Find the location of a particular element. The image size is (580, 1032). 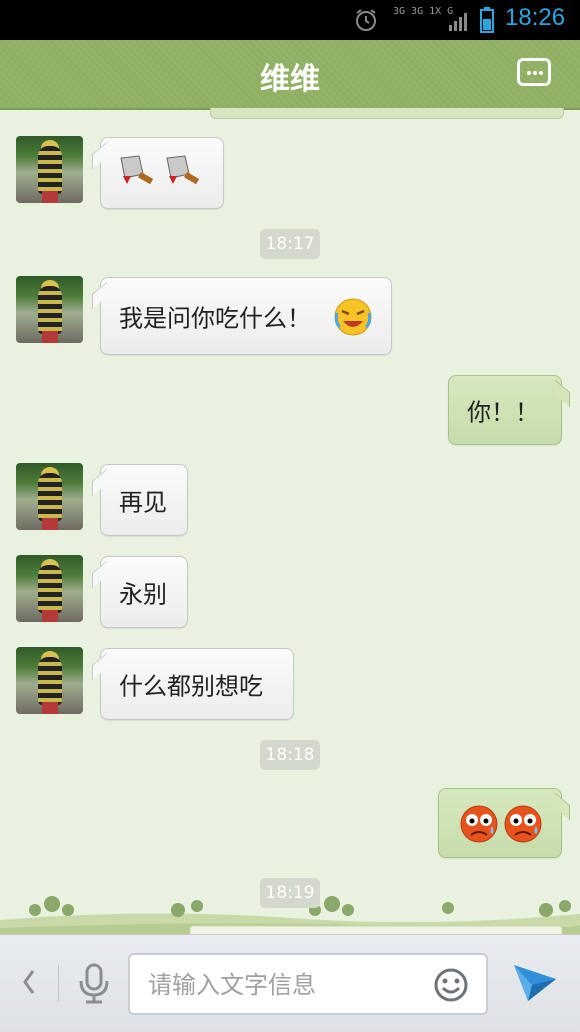

chat-title: 维维 is located at coordinates (290, 79).